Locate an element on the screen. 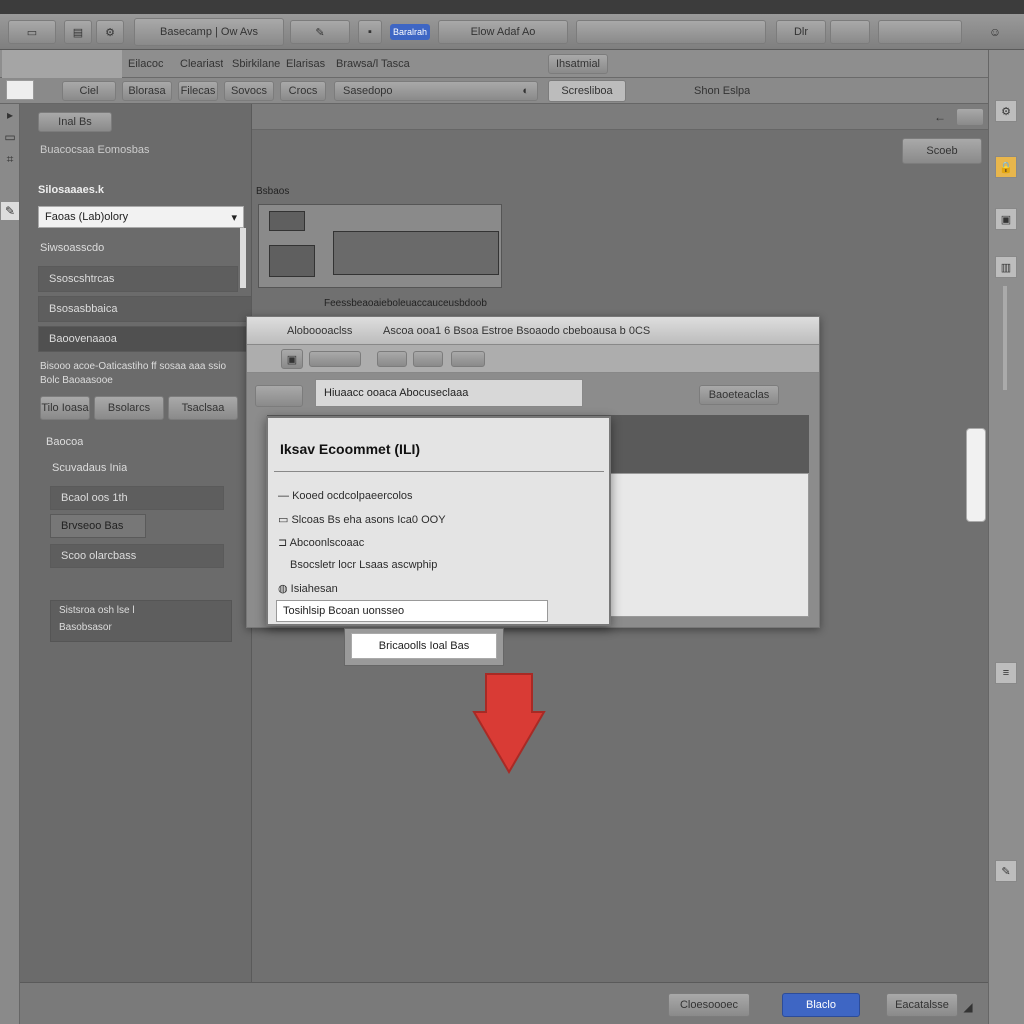  progress-field is located at coordinates (671, 32).